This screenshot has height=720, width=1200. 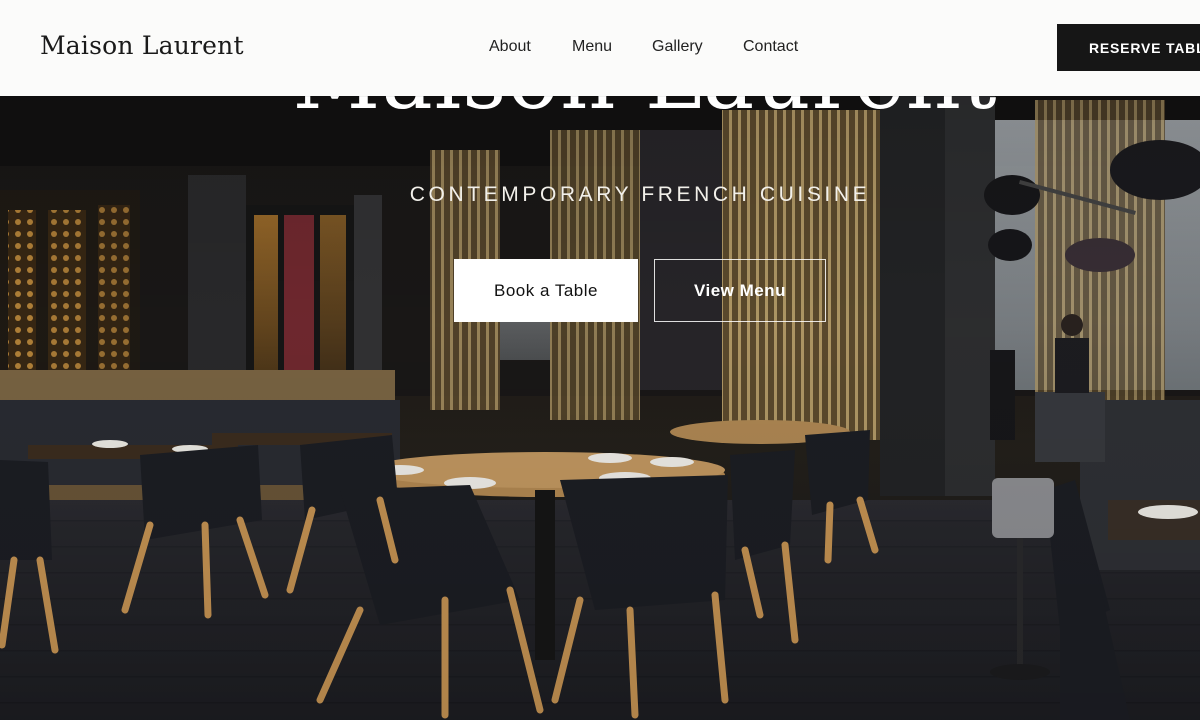 I want to click on view-menu-button: View Menu, so click(x=740, y=290).